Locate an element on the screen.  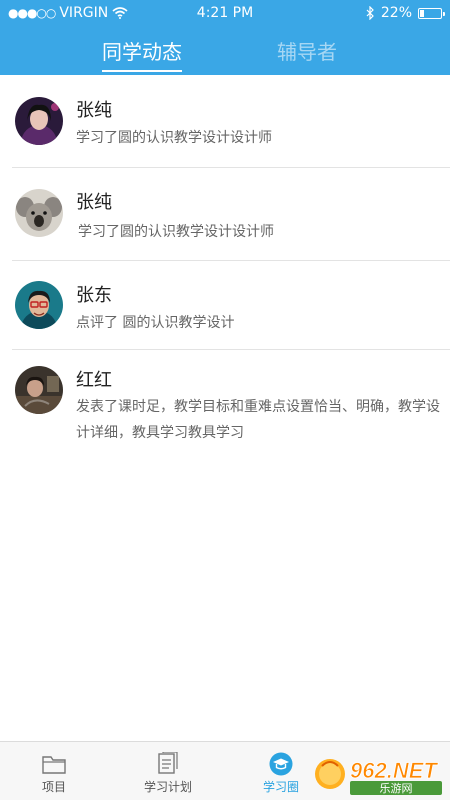
active-tab-indicator is located at coordinates (142, 71).